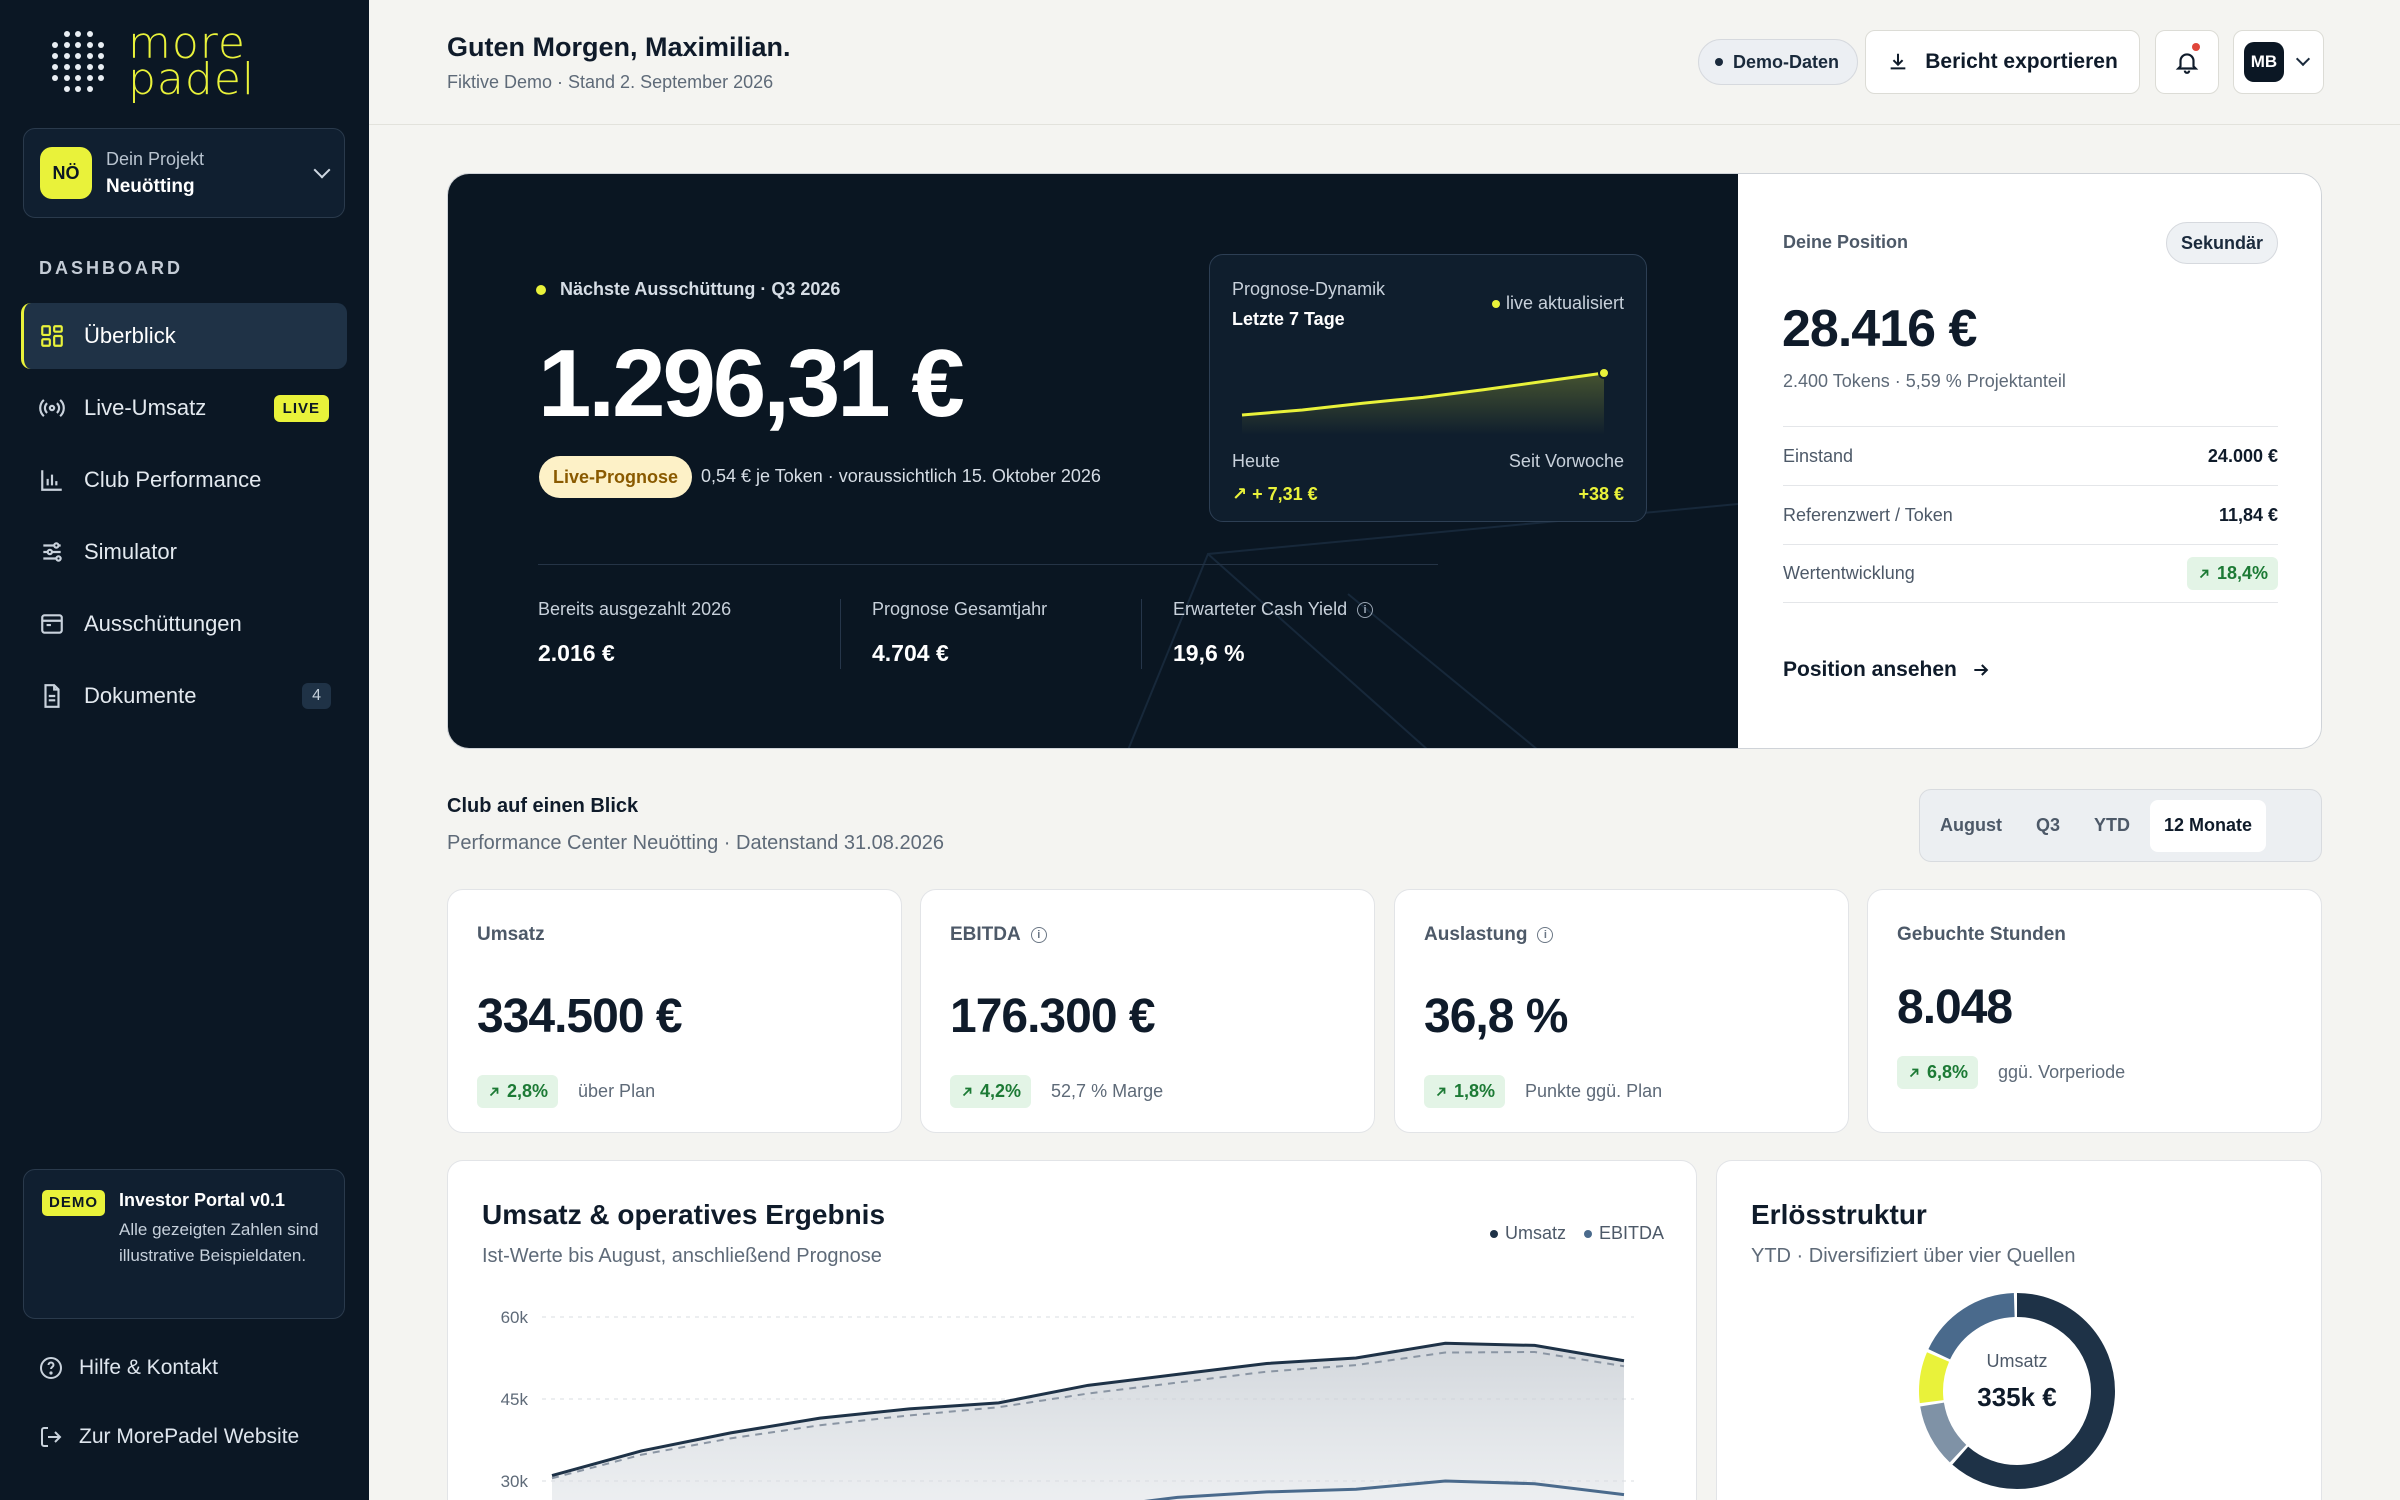 The height and width of the screenshot is (1500, 2400). Describe the element at coordinates (2002, 62) in the screenshot. I see `export-report-button: Bericht exportieren` at that location.